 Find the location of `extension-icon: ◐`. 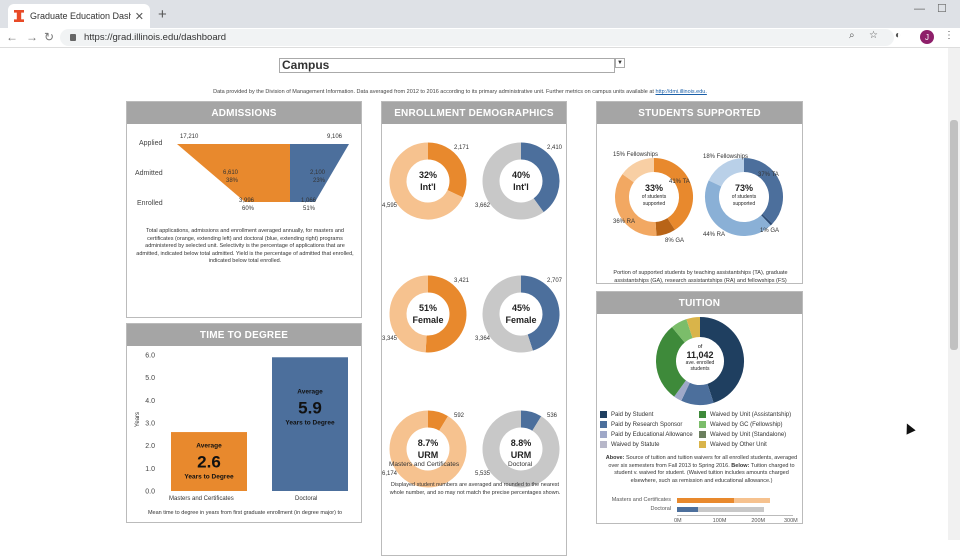

extension-icon: ◐ is located at coordinates (898, 35).